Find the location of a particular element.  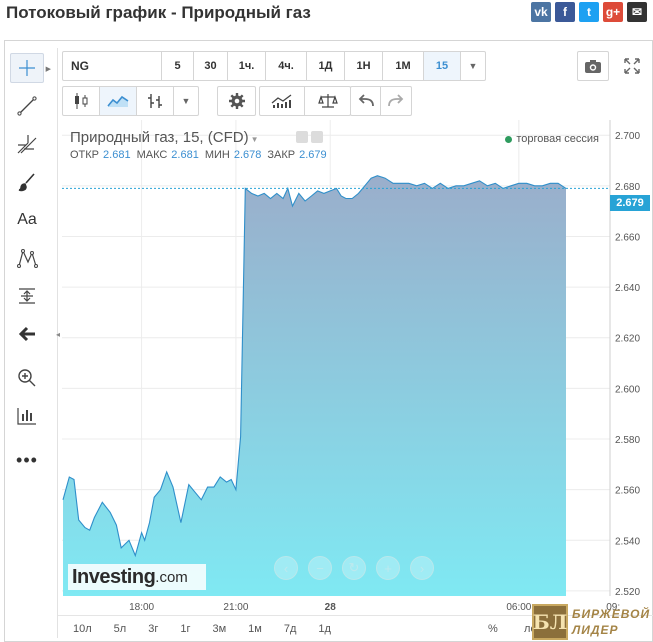

scroll-right-button: › is located at coordinates (422, 568).